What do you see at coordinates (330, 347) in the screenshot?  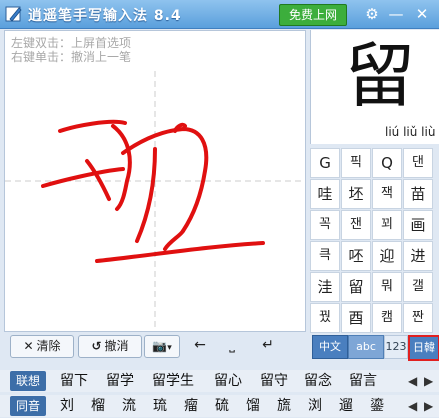 I see `tab-chinese: 中文` at bounding box center [330, 347].